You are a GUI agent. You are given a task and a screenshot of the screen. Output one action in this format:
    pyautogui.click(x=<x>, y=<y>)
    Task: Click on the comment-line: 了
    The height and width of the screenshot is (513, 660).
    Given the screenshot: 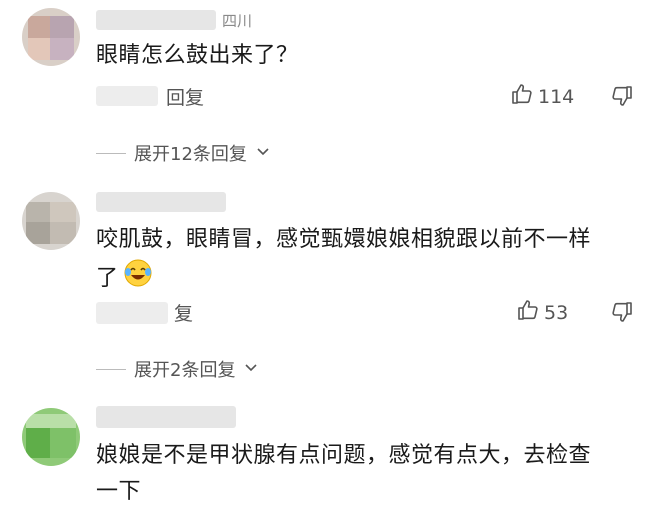 What is the action you would take?
    pyautogui.click(x=107, y=278)
    